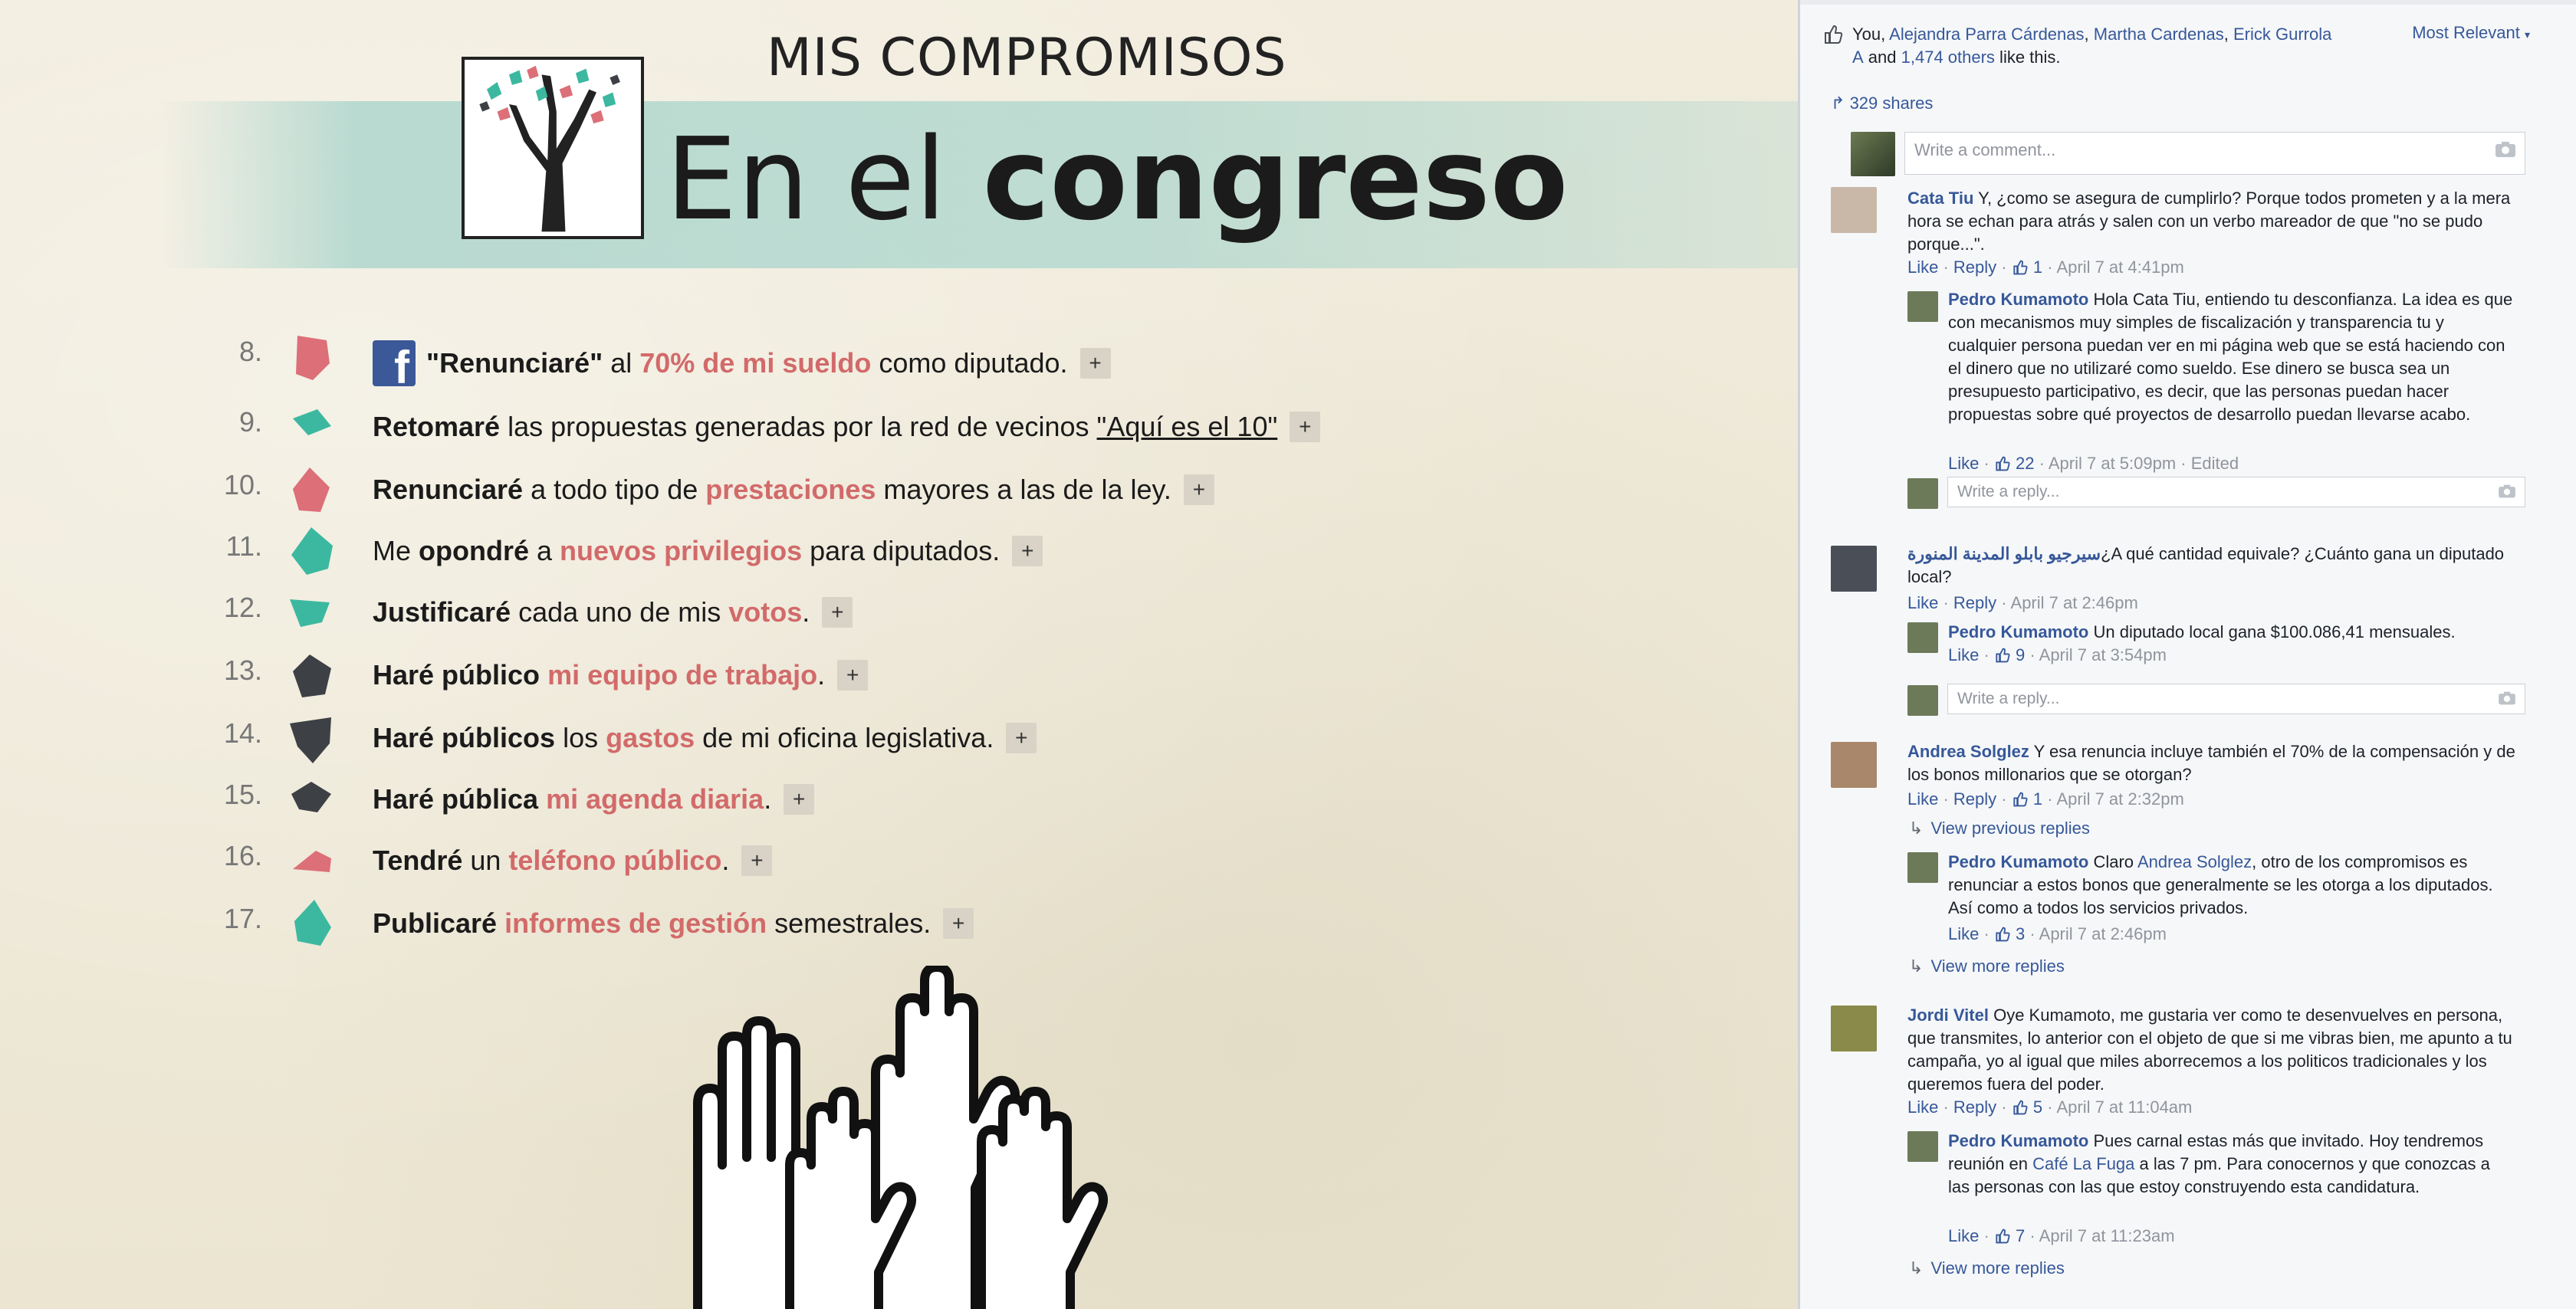 This screenshot has height=1309, width=2576. Describe the element at coordinates (1986, 35) in the screenshot. I see `liker-link: Alejandra Parra Cárdenas` at that location.